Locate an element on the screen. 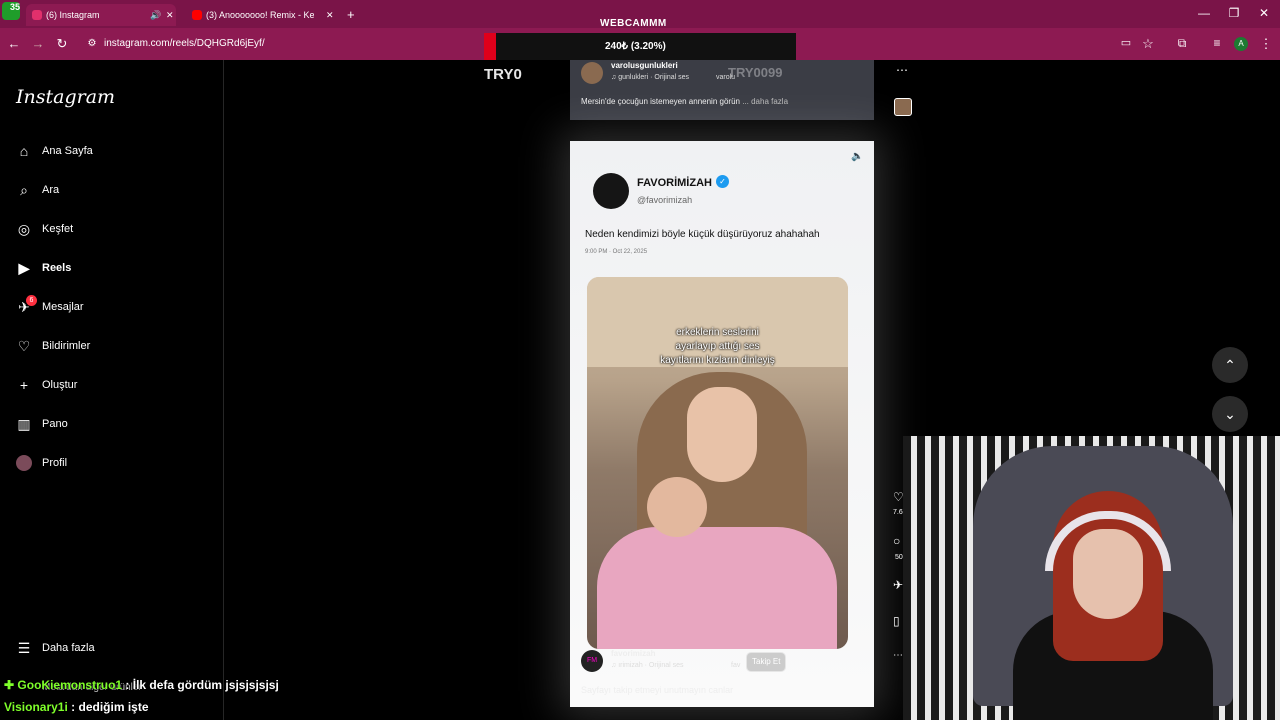  forward-icon: → is located at coordinates (38, 43).